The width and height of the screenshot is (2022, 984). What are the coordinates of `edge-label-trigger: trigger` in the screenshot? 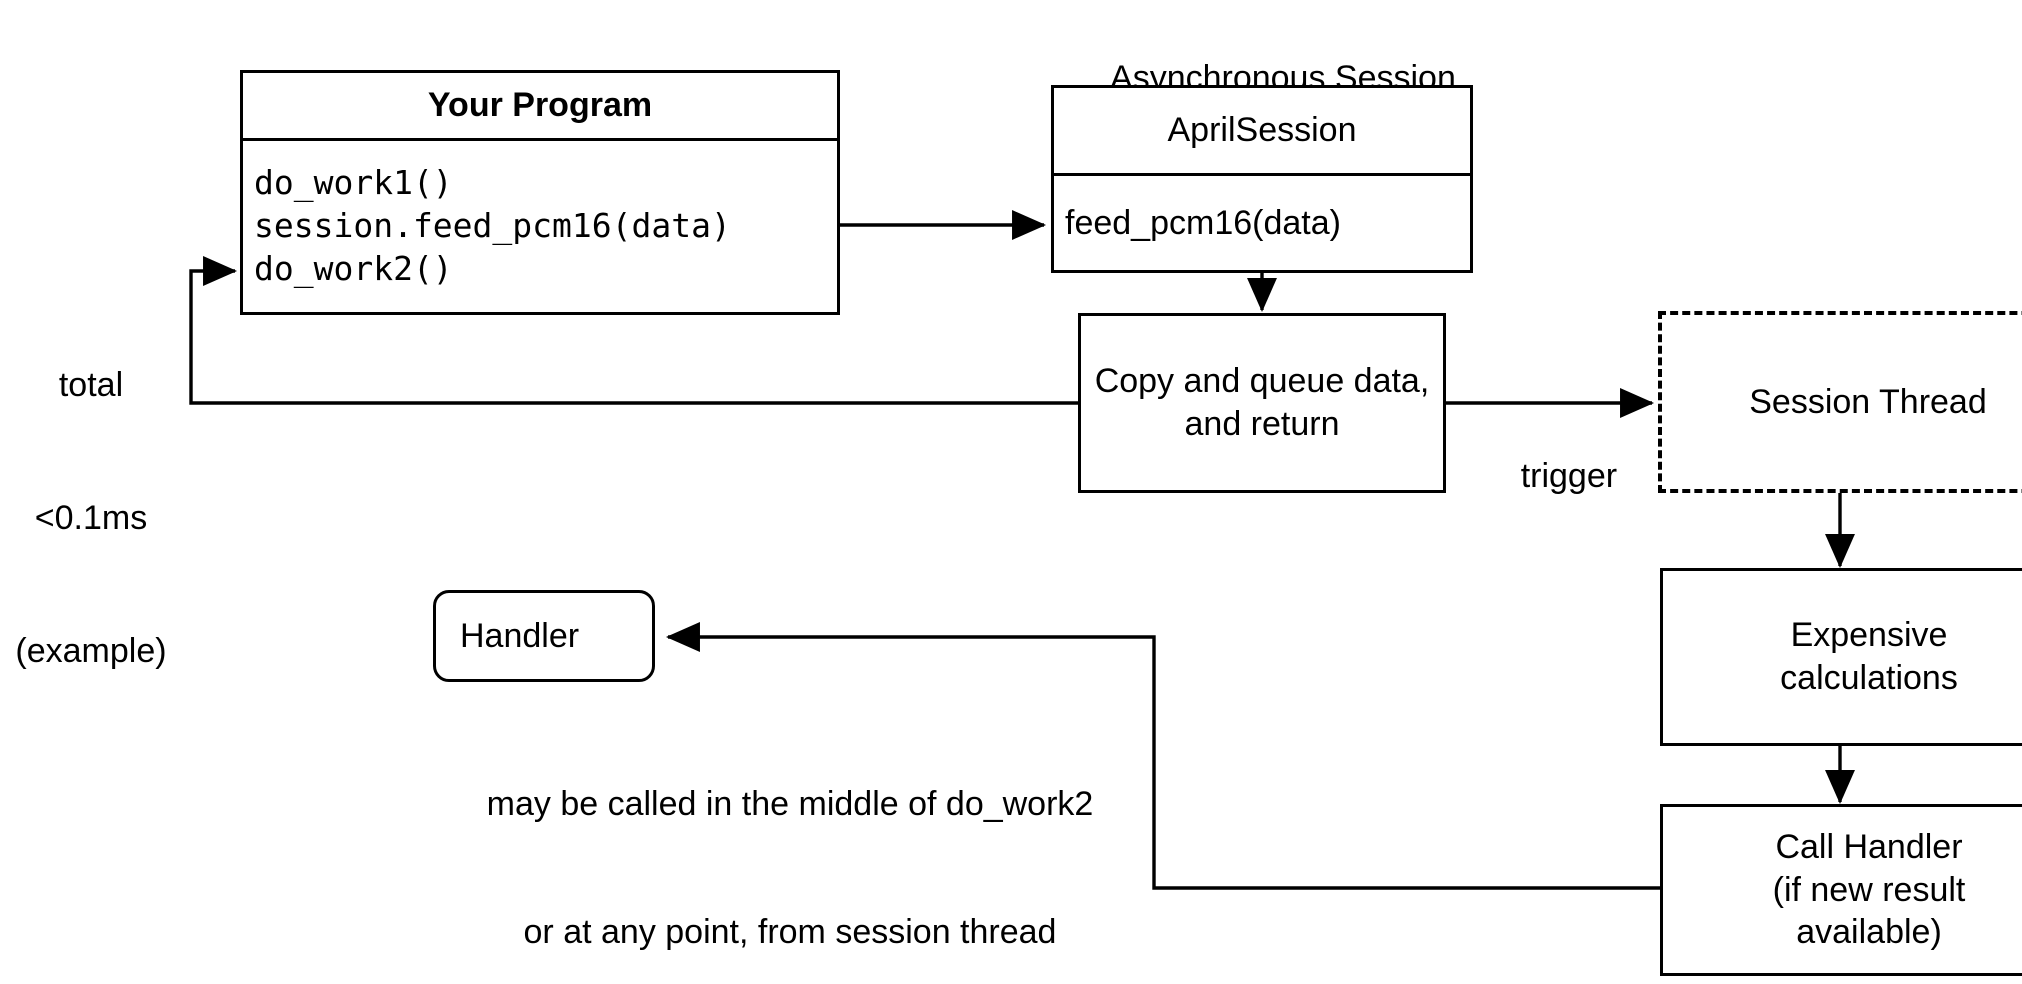 It's located at (1550, 476).